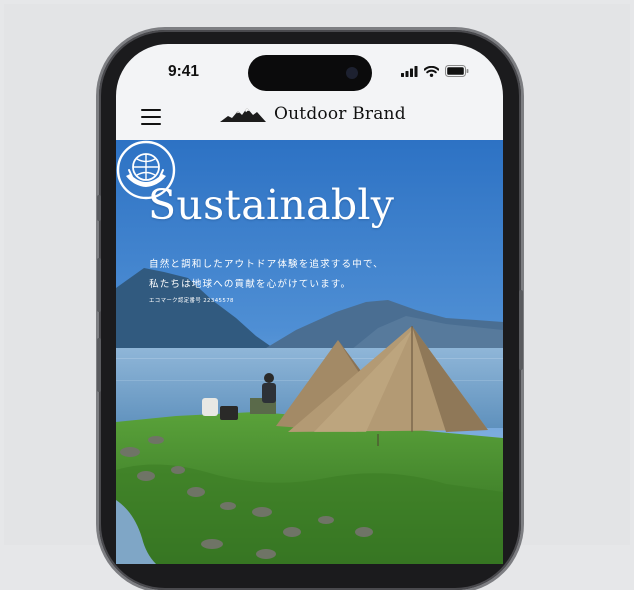 This screenshot has width=634, height=590. What do you see at coordinates (99, 285) in the screenshot?
I see `volume-up-button` at bounding box center [99, 285].